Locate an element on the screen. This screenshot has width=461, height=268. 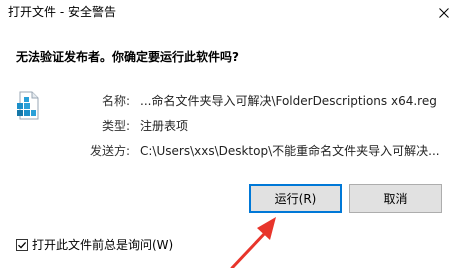
run-button: 运行(R) is located at coordinates (295, 198).